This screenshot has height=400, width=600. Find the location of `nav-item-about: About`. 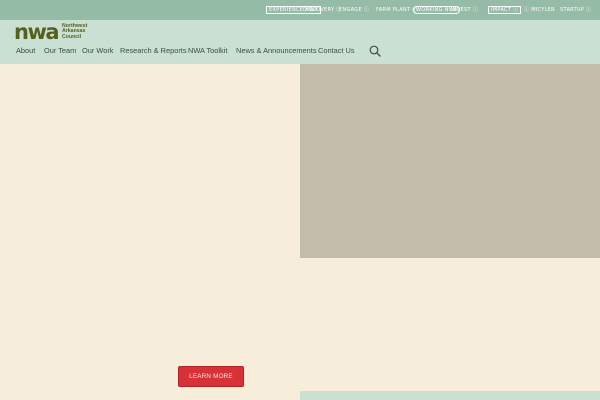

nav-item-about: About is located at coordinates (25, 51).